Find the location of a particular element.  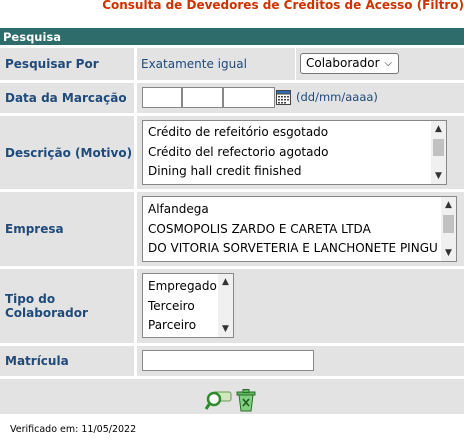

date-day-input is located at coordinates (162, 97).